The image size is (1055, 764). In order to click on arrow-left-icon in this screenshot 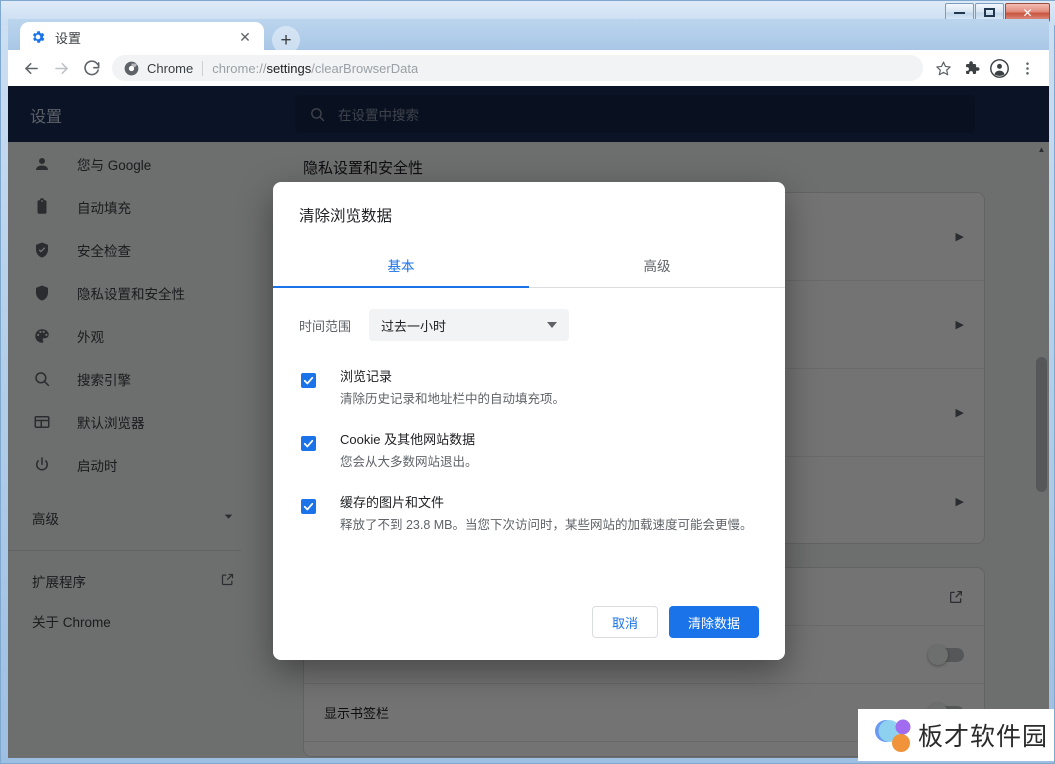, I will do `click(31, 68)`.